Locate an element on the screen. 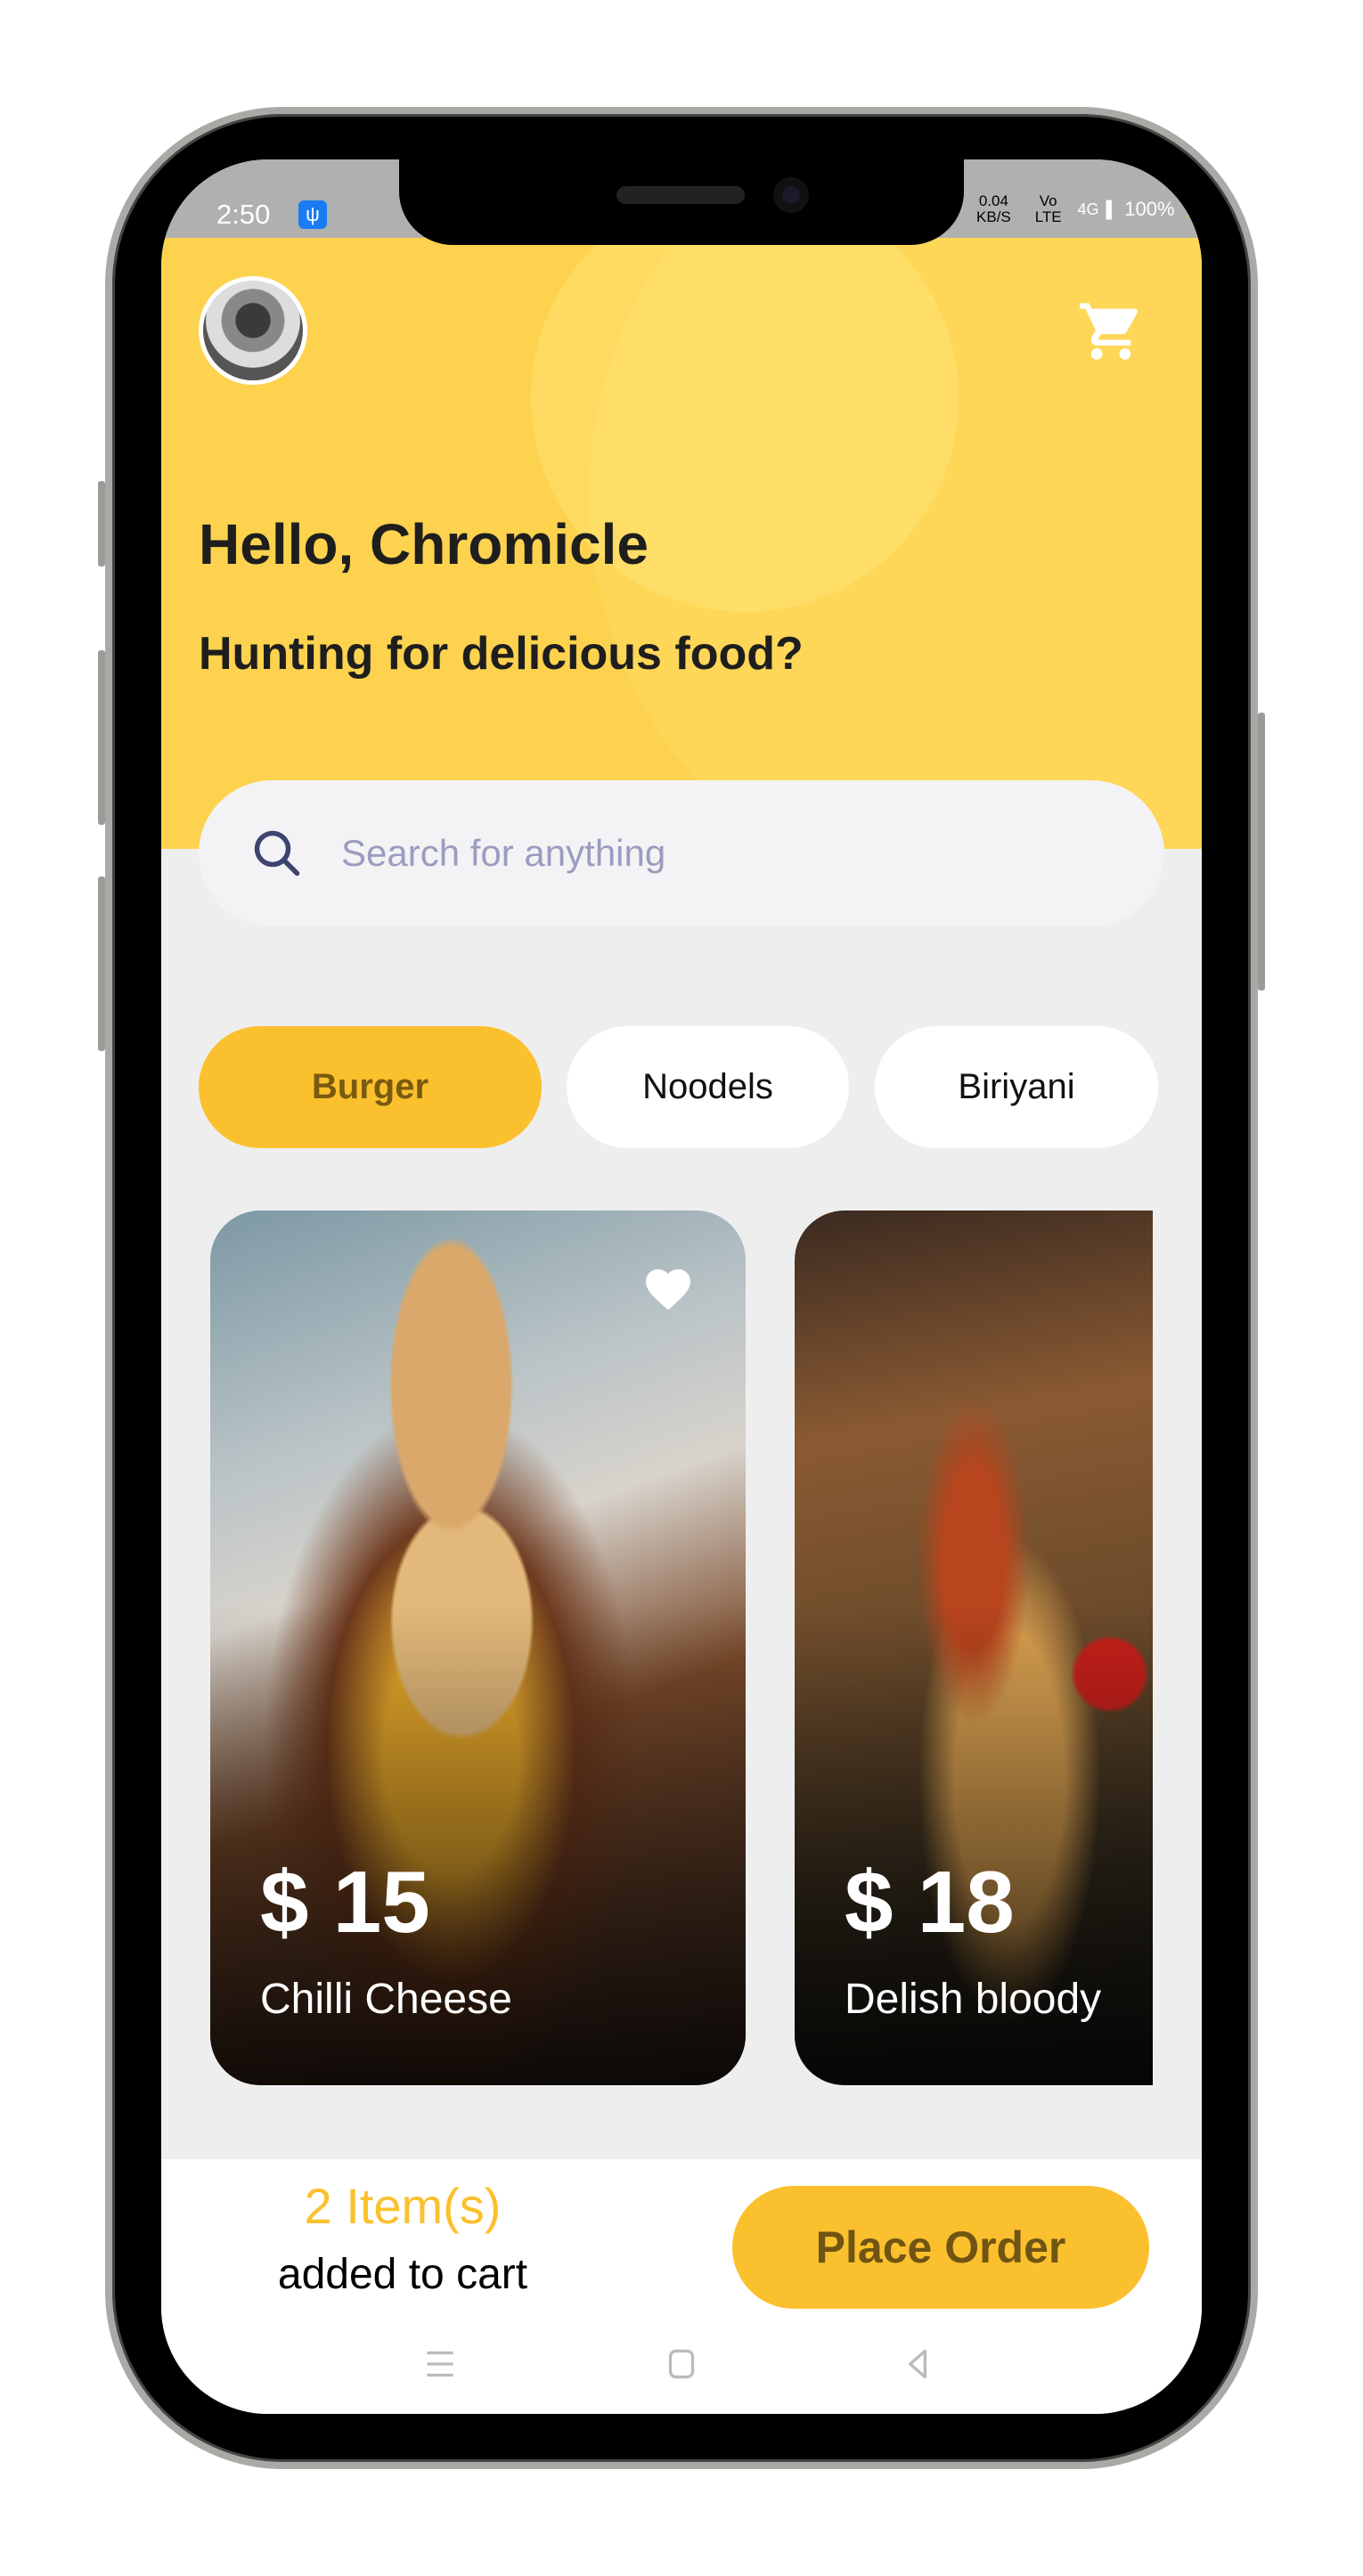  speaker is located at coordinates (681, 195).